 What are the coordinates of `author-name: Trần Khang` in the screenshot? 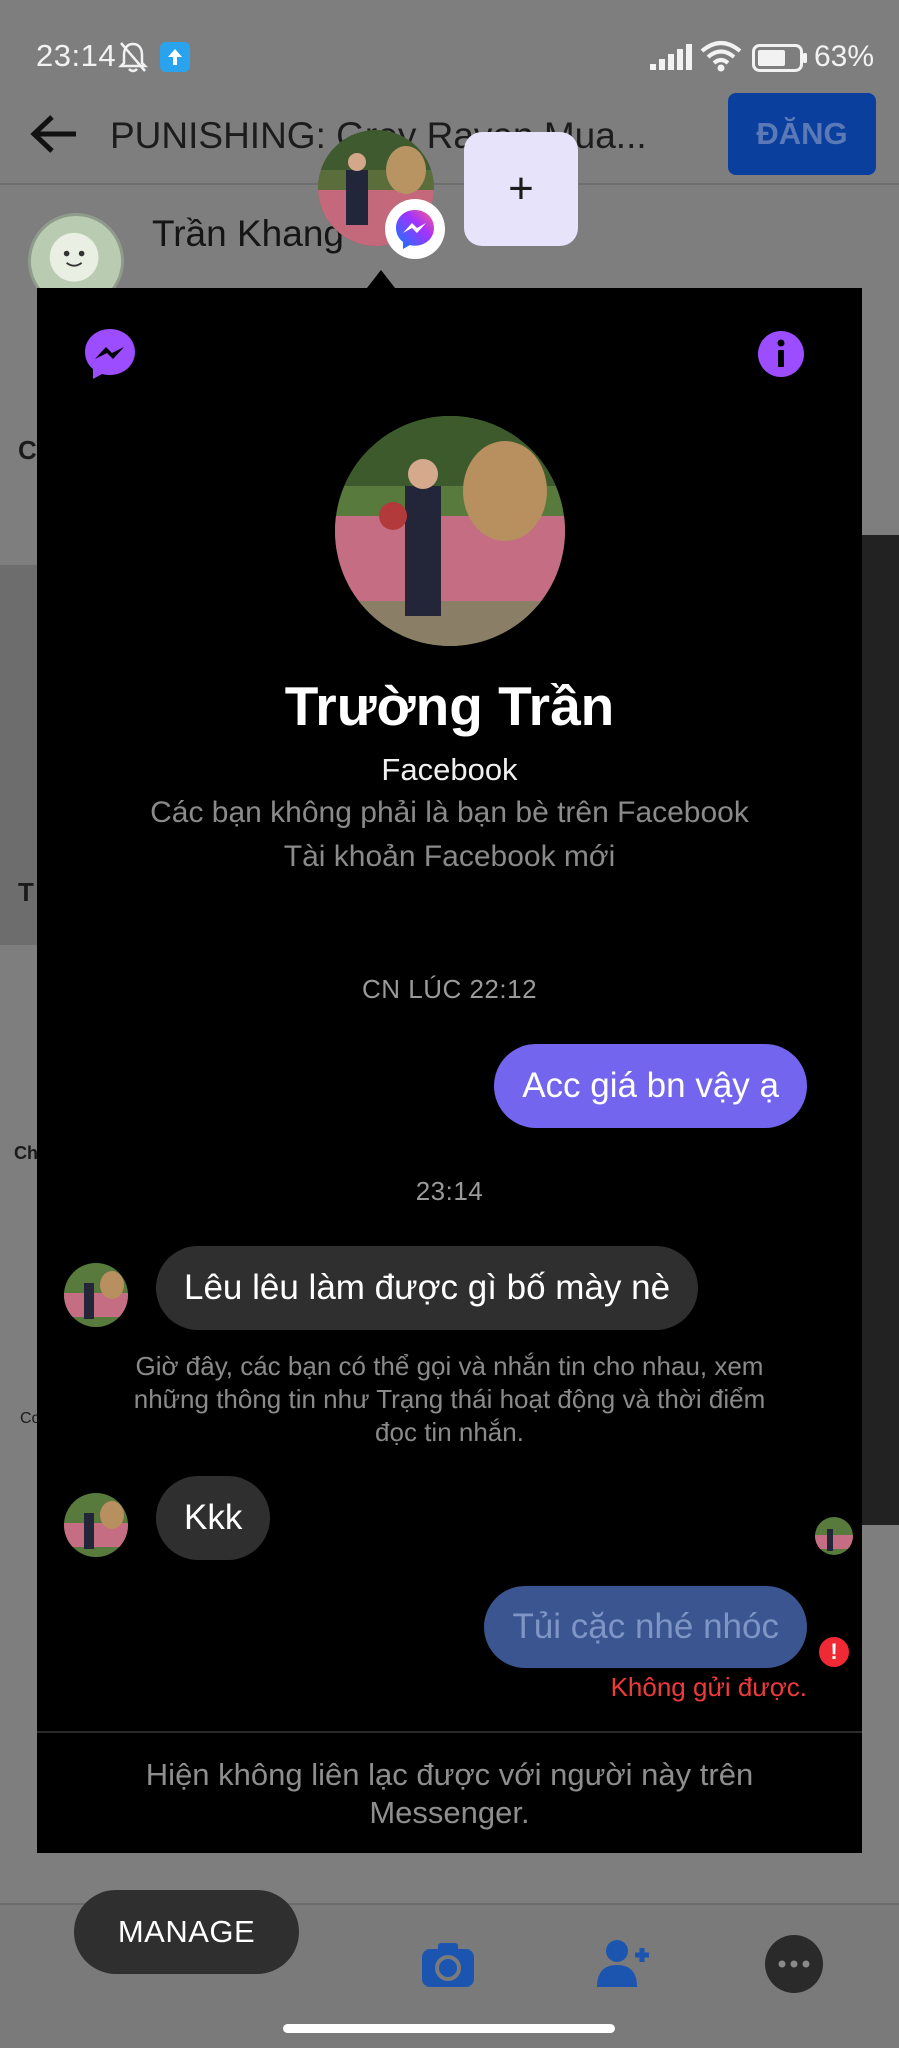 It's located at (248, 234).